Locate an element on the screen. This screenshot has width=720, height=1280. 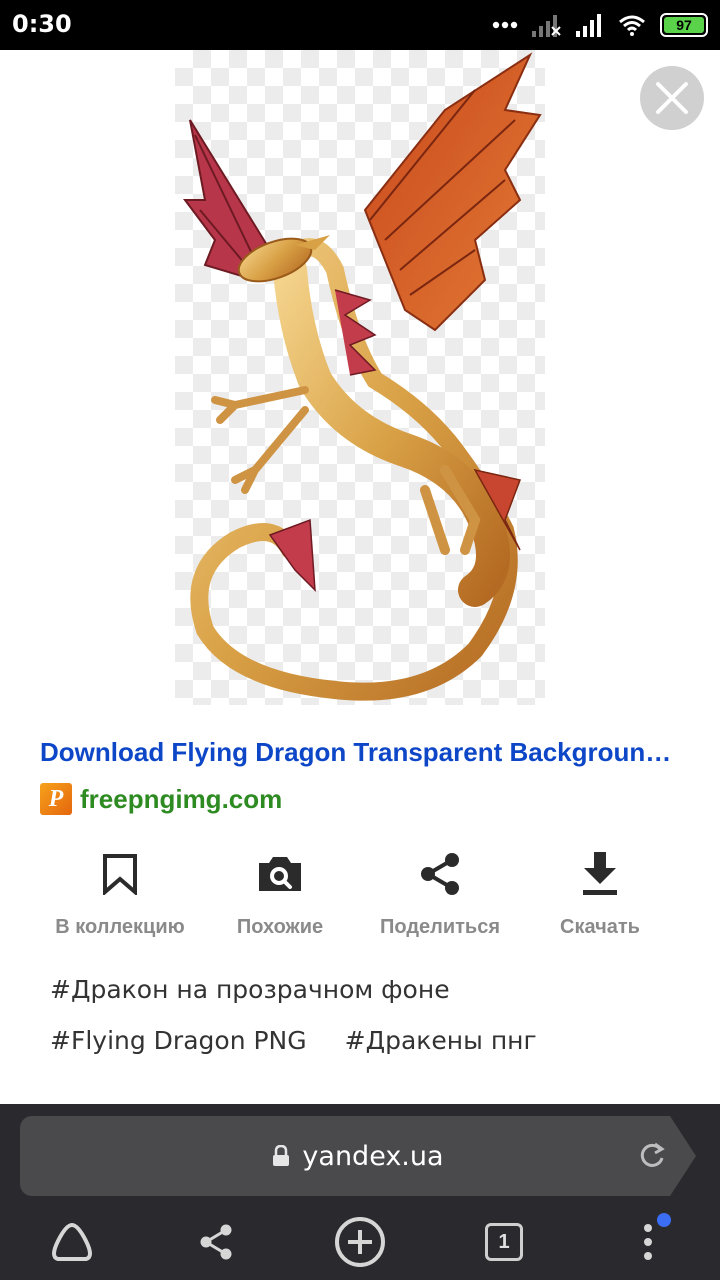
url-text: yandex.ua is located at coordinates (373, 1156).